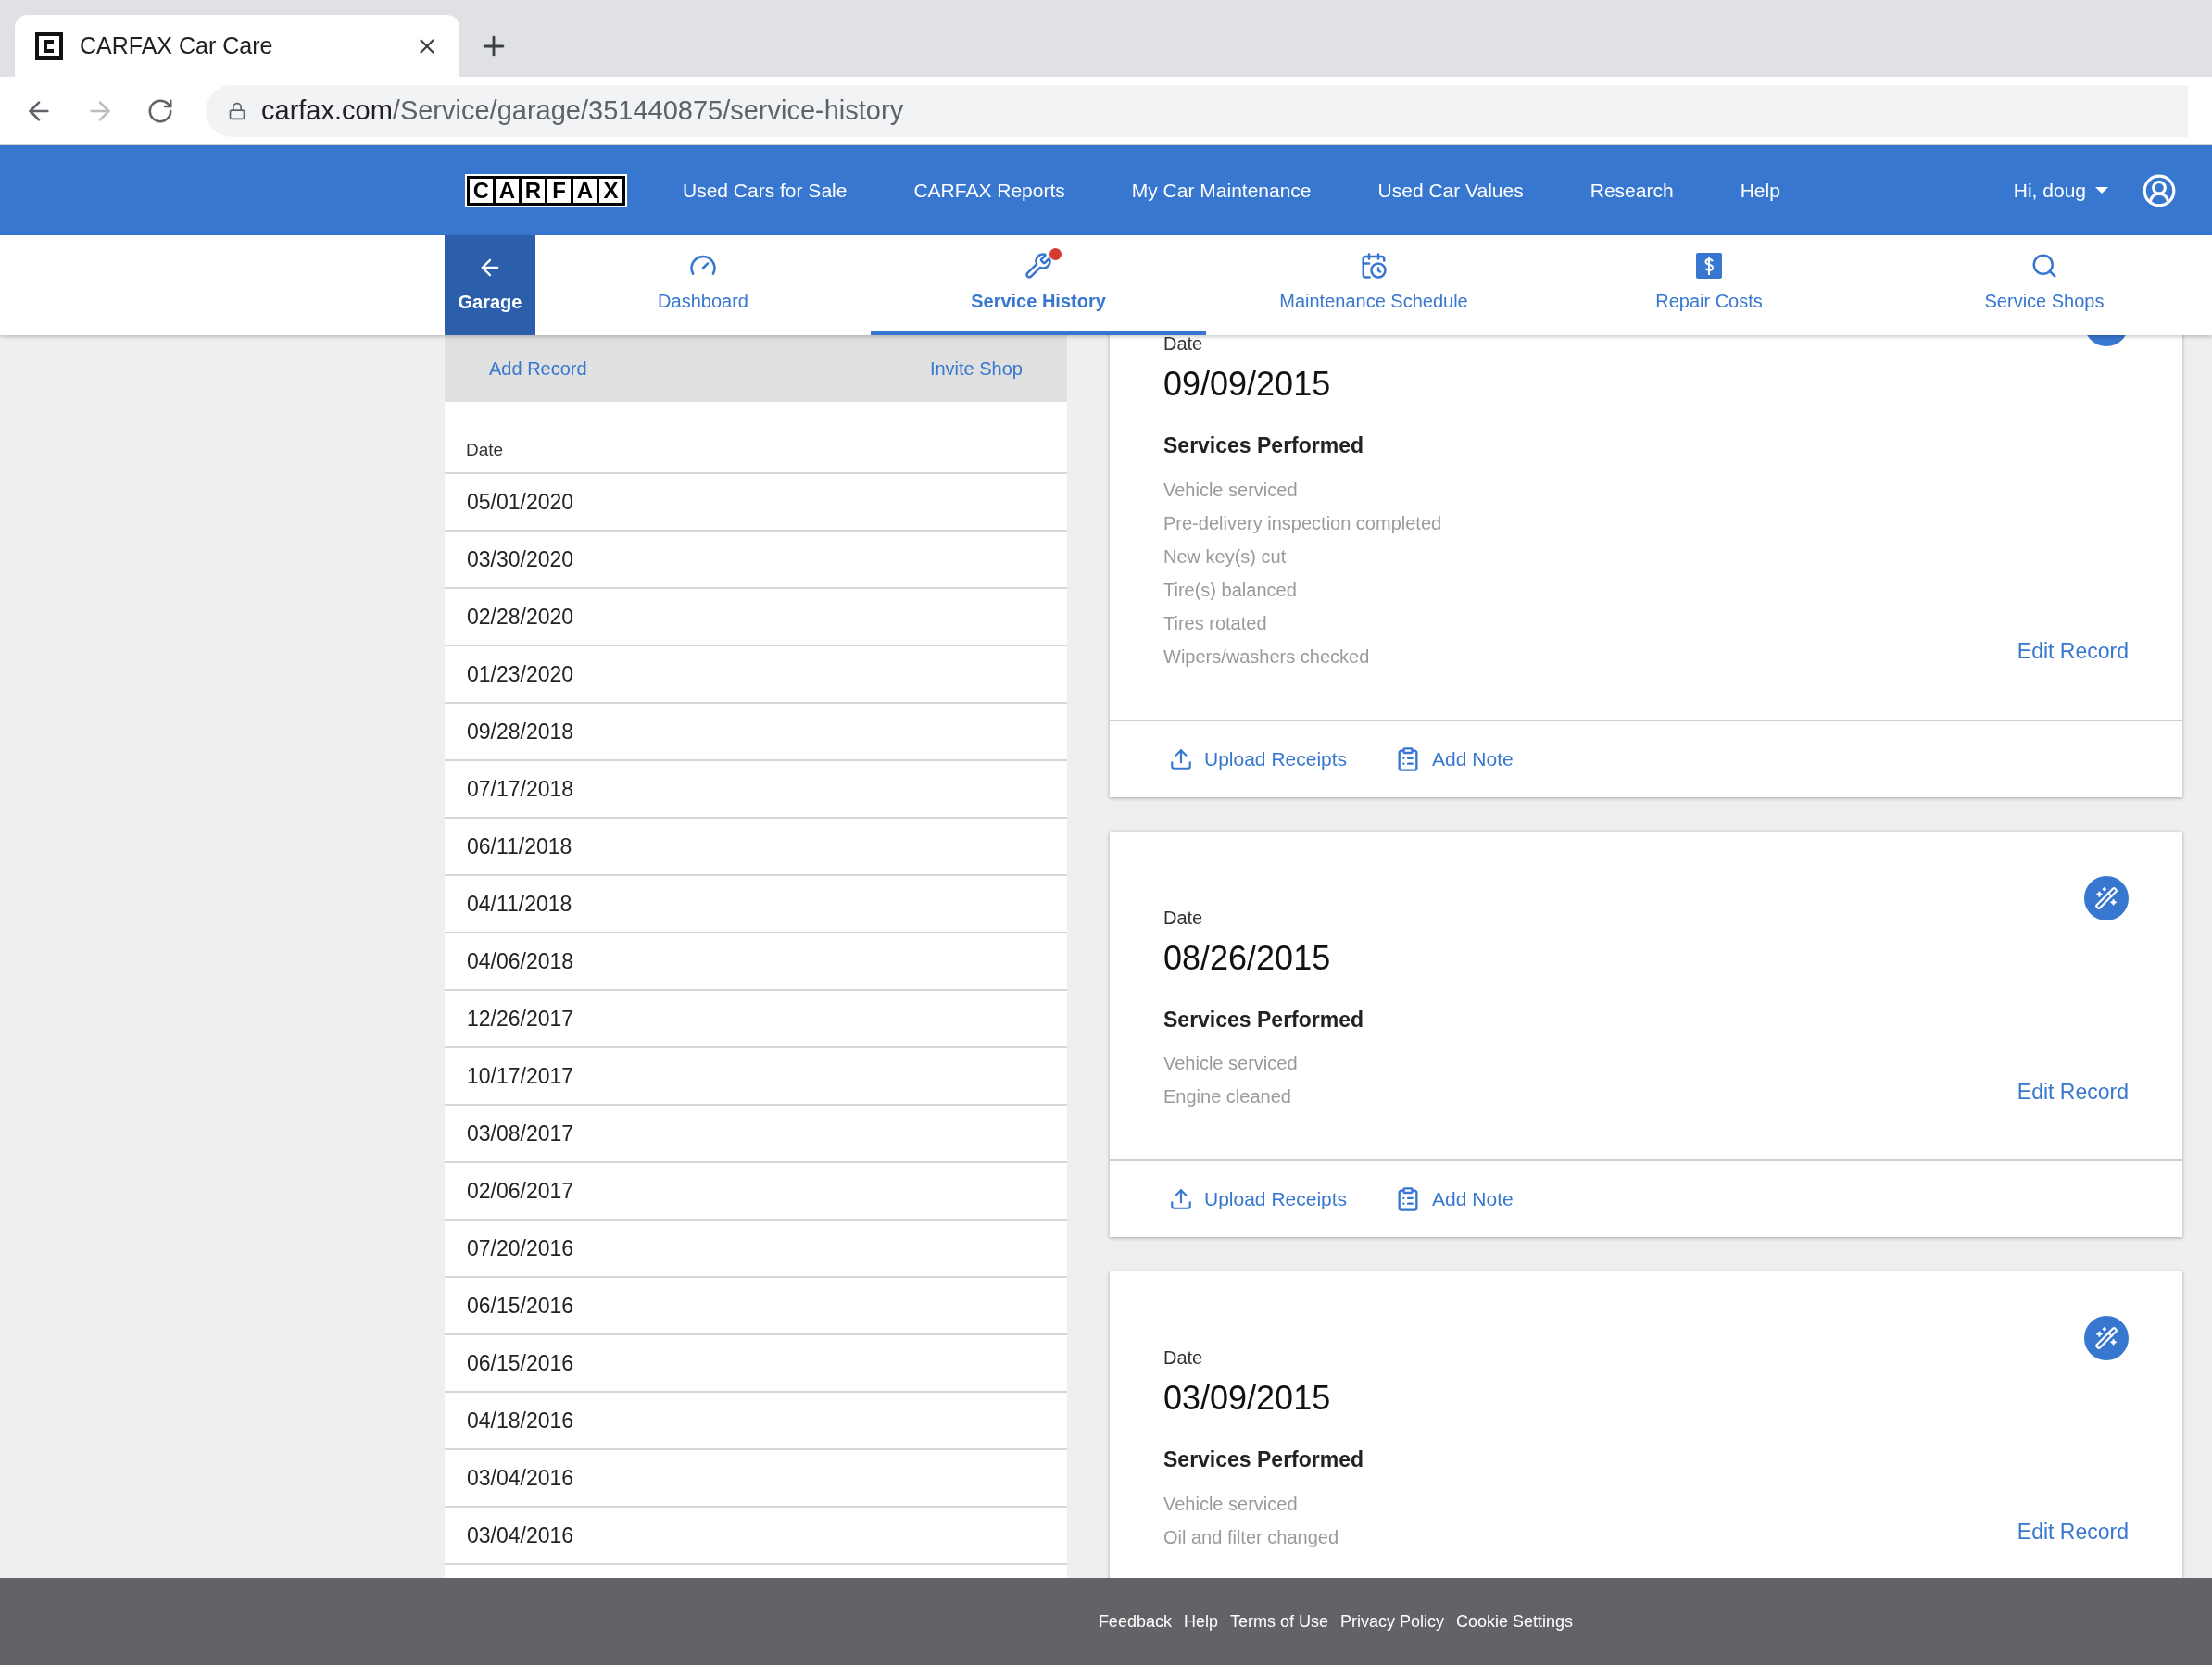 This screenshot has height=1665, width=2212. What do you see at coordinates (1709, 265) in the screenshot?
I see `dollar-icon` at bounding box center [1709, 265].